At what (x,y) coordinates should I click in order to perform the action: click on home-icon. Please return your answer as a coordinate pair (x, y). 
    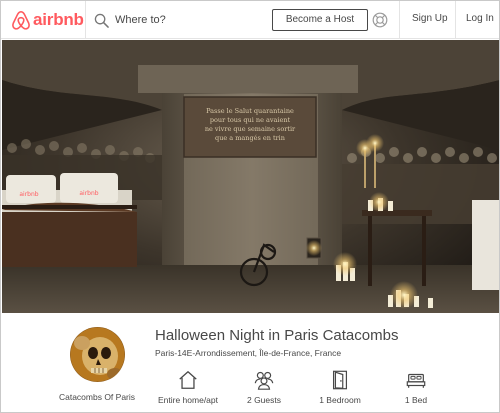
    Looking at the image, I should click on (188, 380).